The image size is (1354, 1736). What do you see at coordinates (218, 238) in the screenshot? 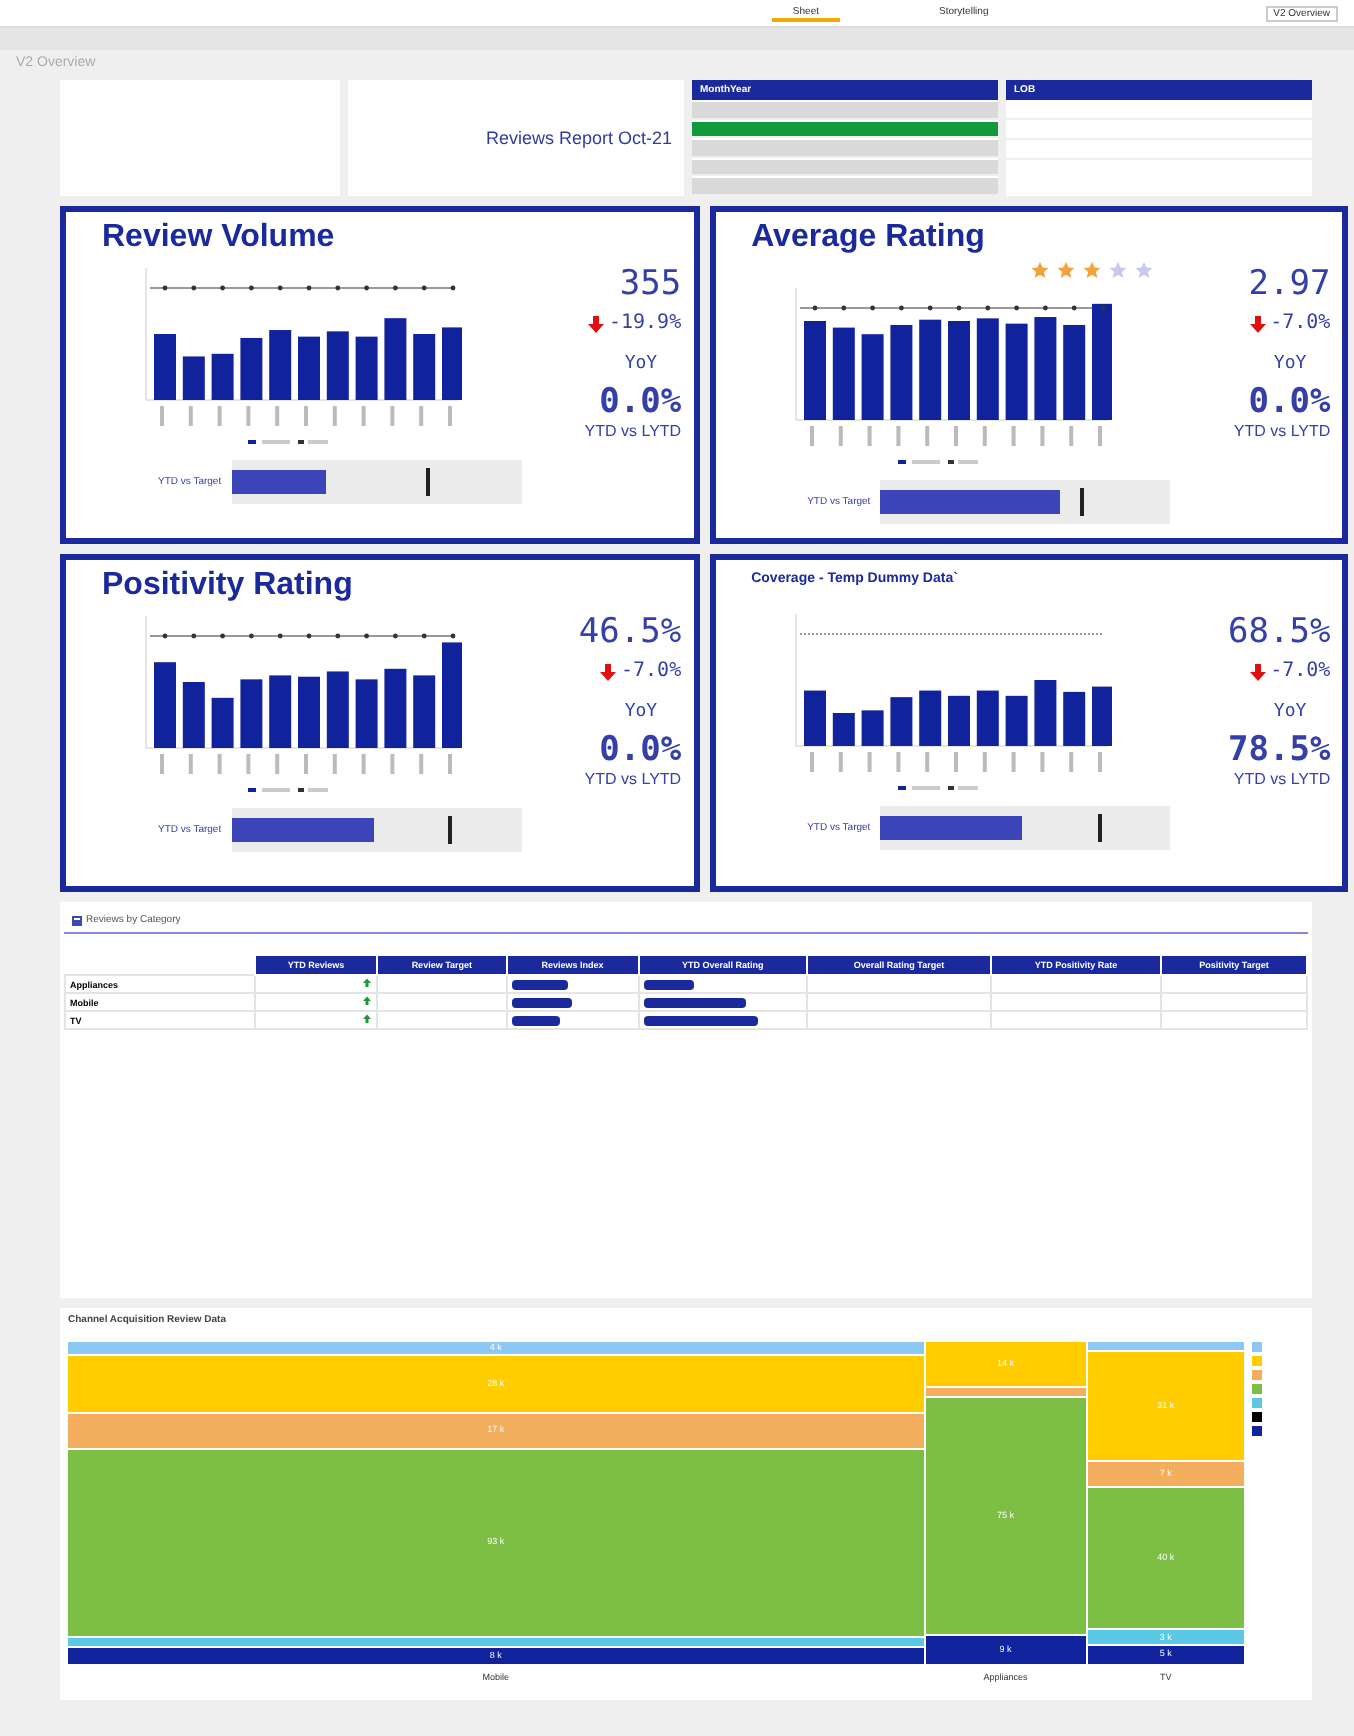
I see `card-title: Review Volume` at bounding box center [218, 238].